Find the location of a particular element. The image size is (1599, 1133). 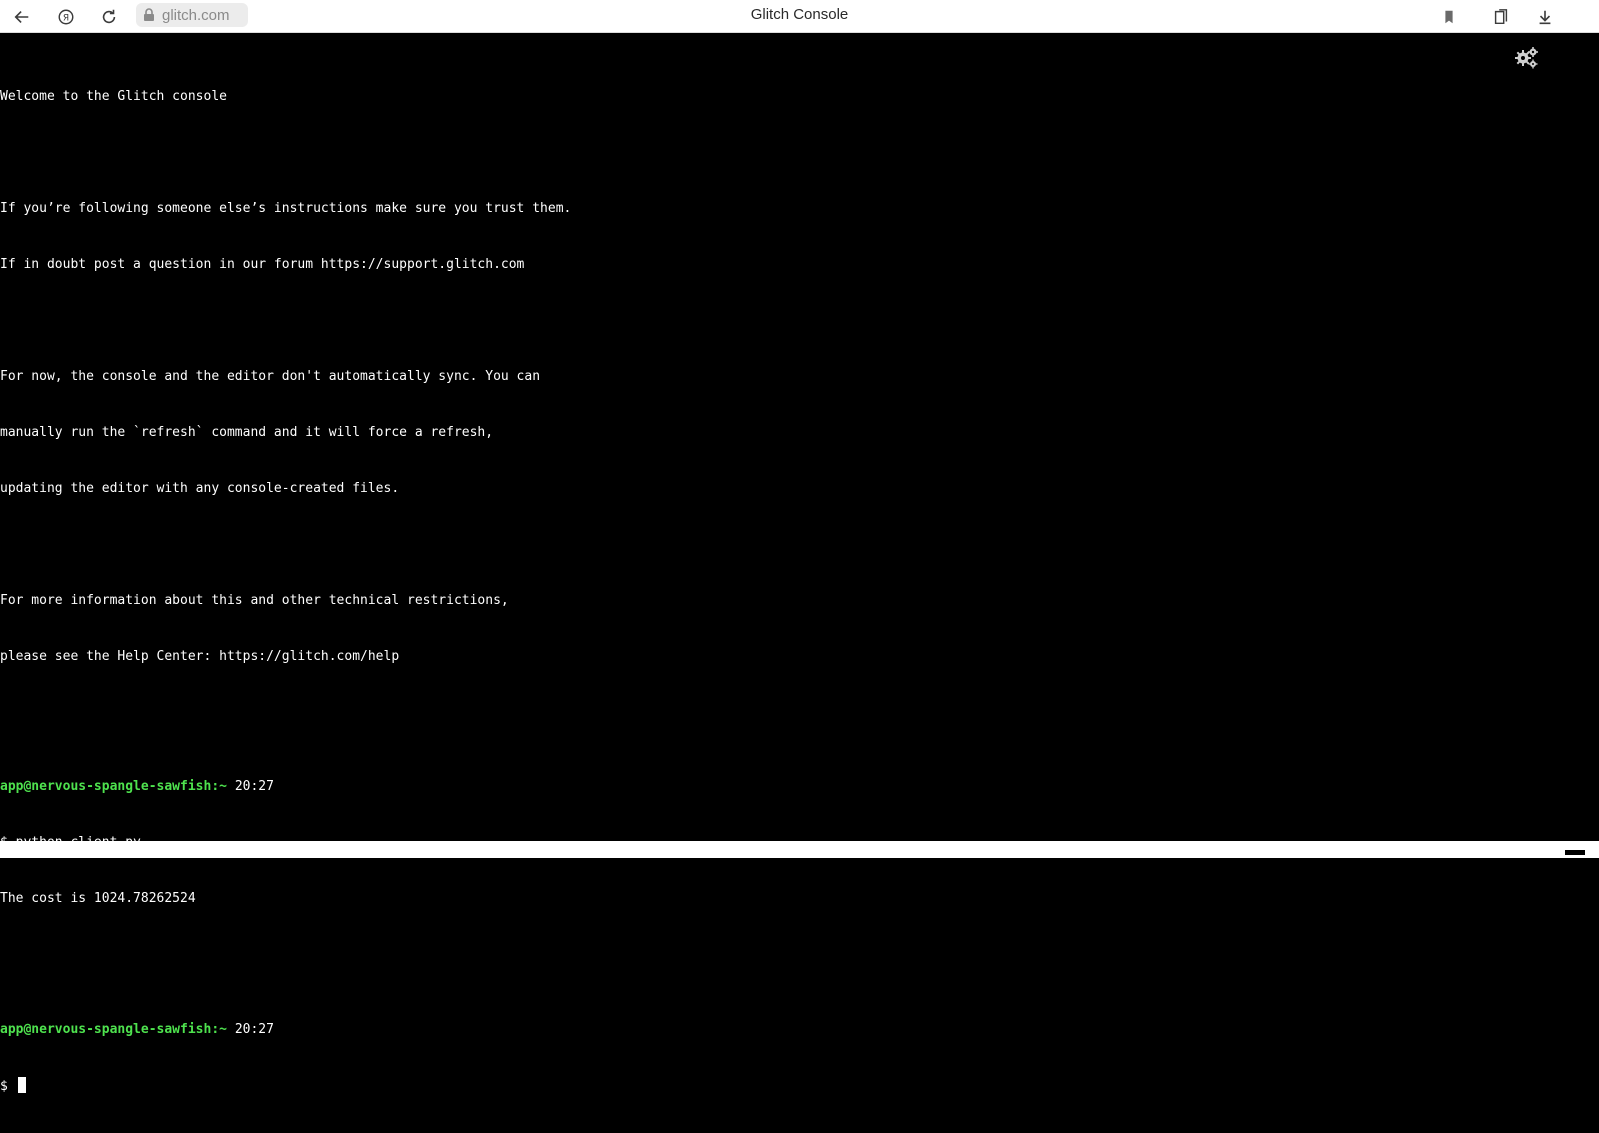

command-output: The cost is 1024.78262524 is located at coordinates (98, 899).